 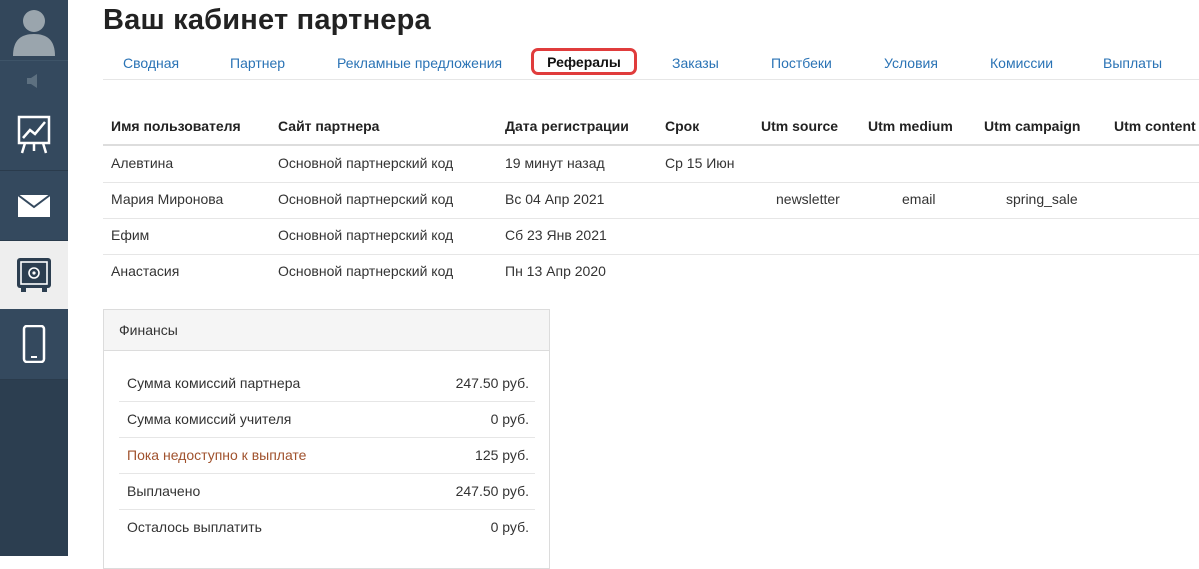 I want to click on cell-username: Алевтина, so click(x=142, y=163).